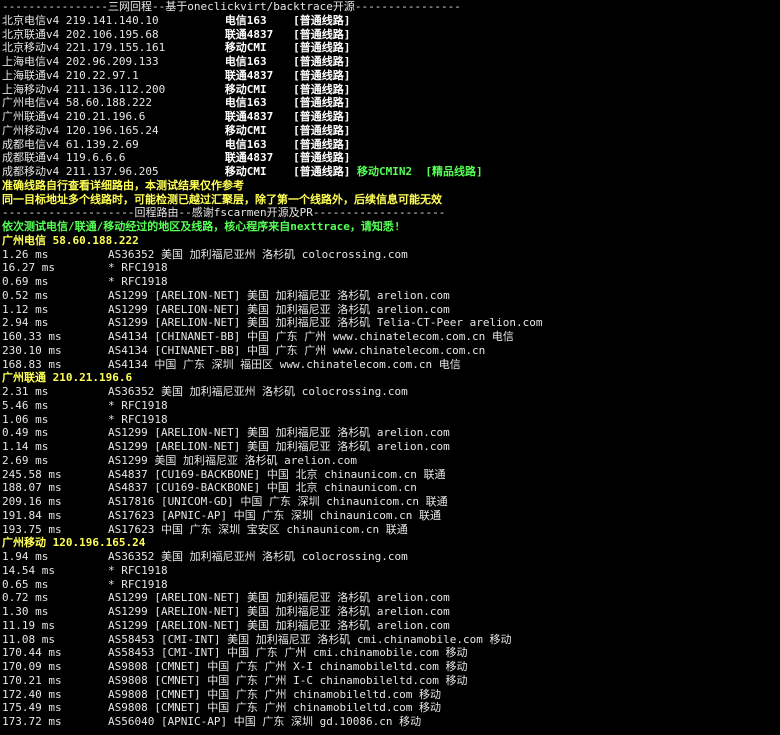 The image size is (780, 735). What do you see at coordinates (391, 62) in the screenshot?
I see `terminal-line: 上海电信v4 202.96.209.133 电信163 [普通线路]` at bounding box center [391, 62].